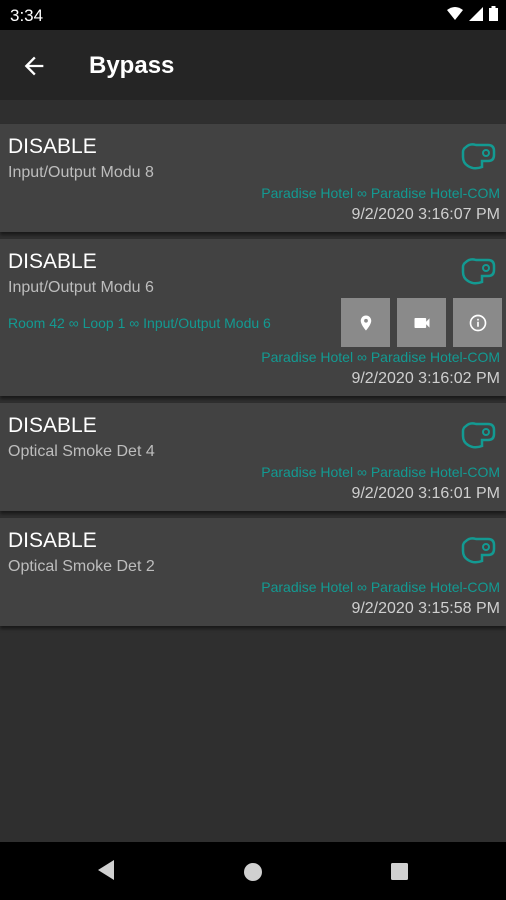 This screenshot has width=506, height=900. I want to click on signal-icon, so click(476, 13).